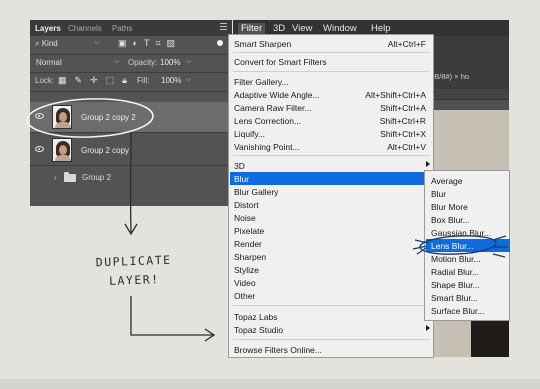 The height and width of the screenshot is (389, 540). I want to click on group-name: Group 2, so click(96, 177).